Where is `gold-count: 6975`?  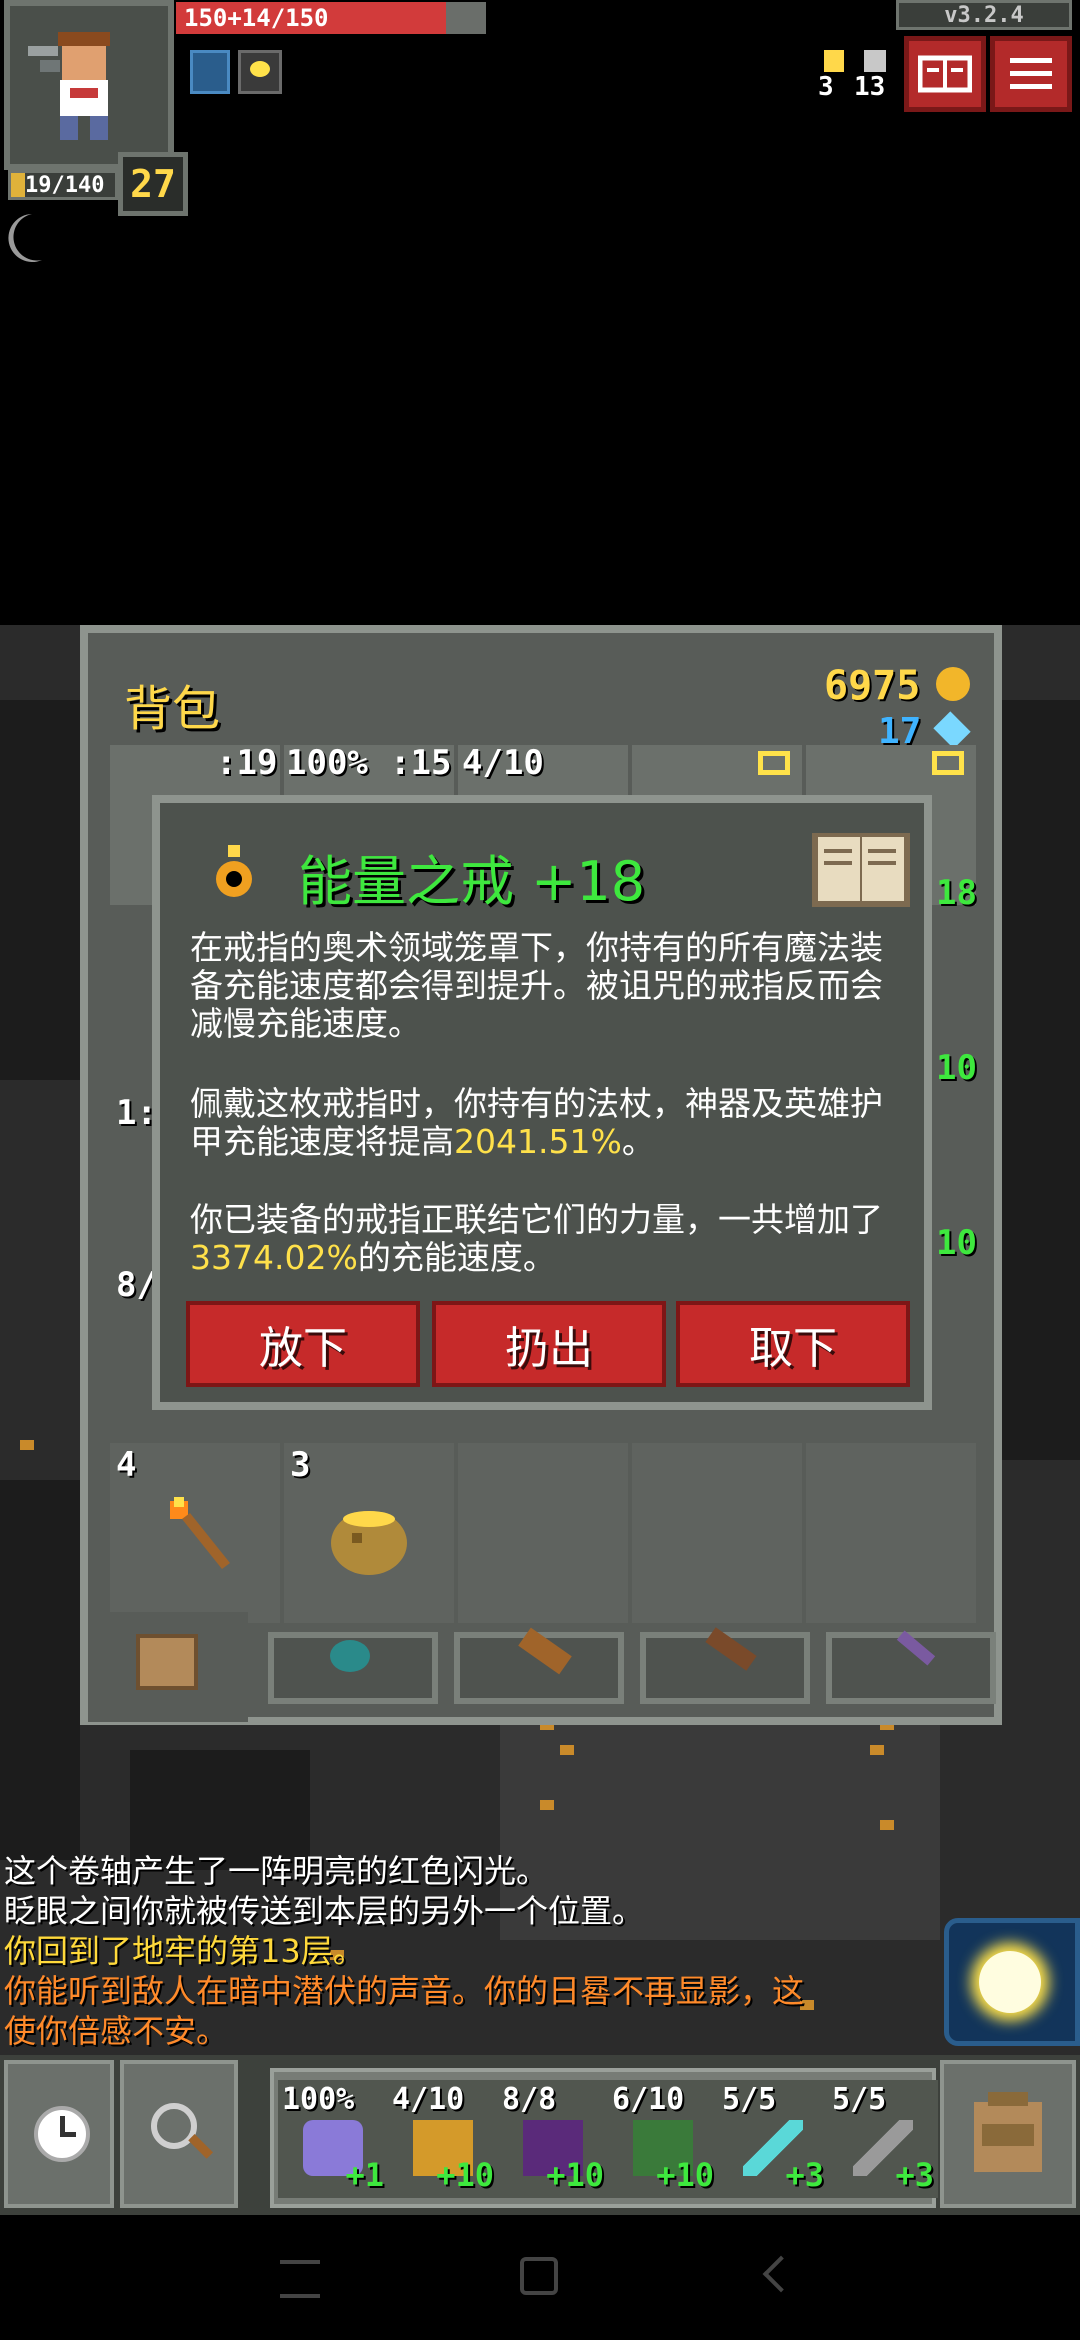
gold-count: 6975 is located at coordinates (872, 686).